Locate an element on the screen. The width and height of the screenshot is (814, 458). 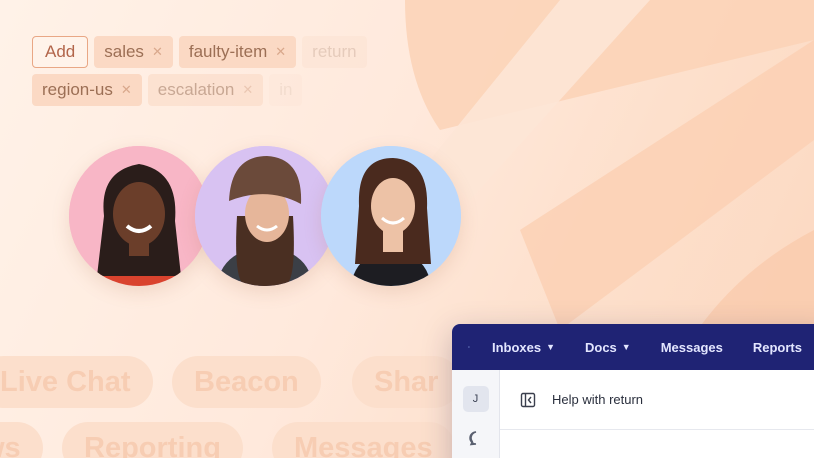
app-body: J Help with return is located at coordinates (633, 414).